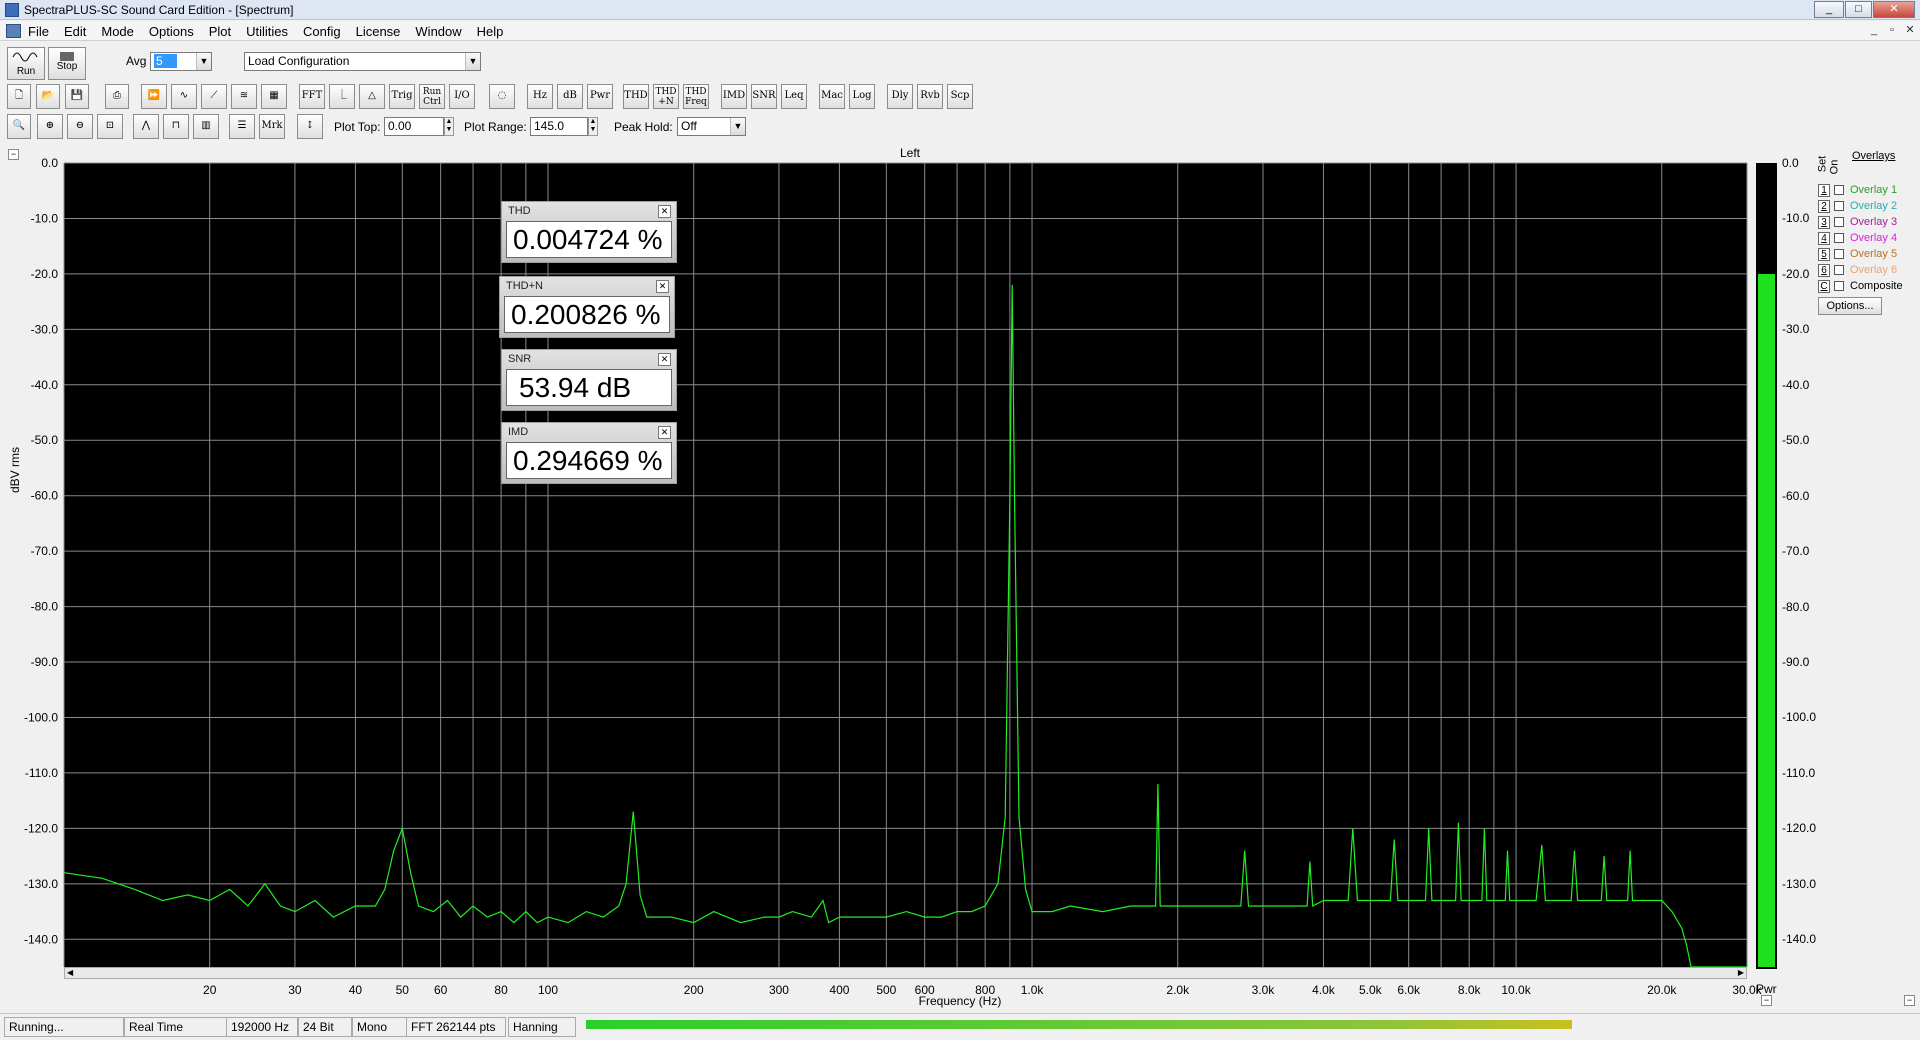  I want to click on db-button: dB, so click(570, 96).